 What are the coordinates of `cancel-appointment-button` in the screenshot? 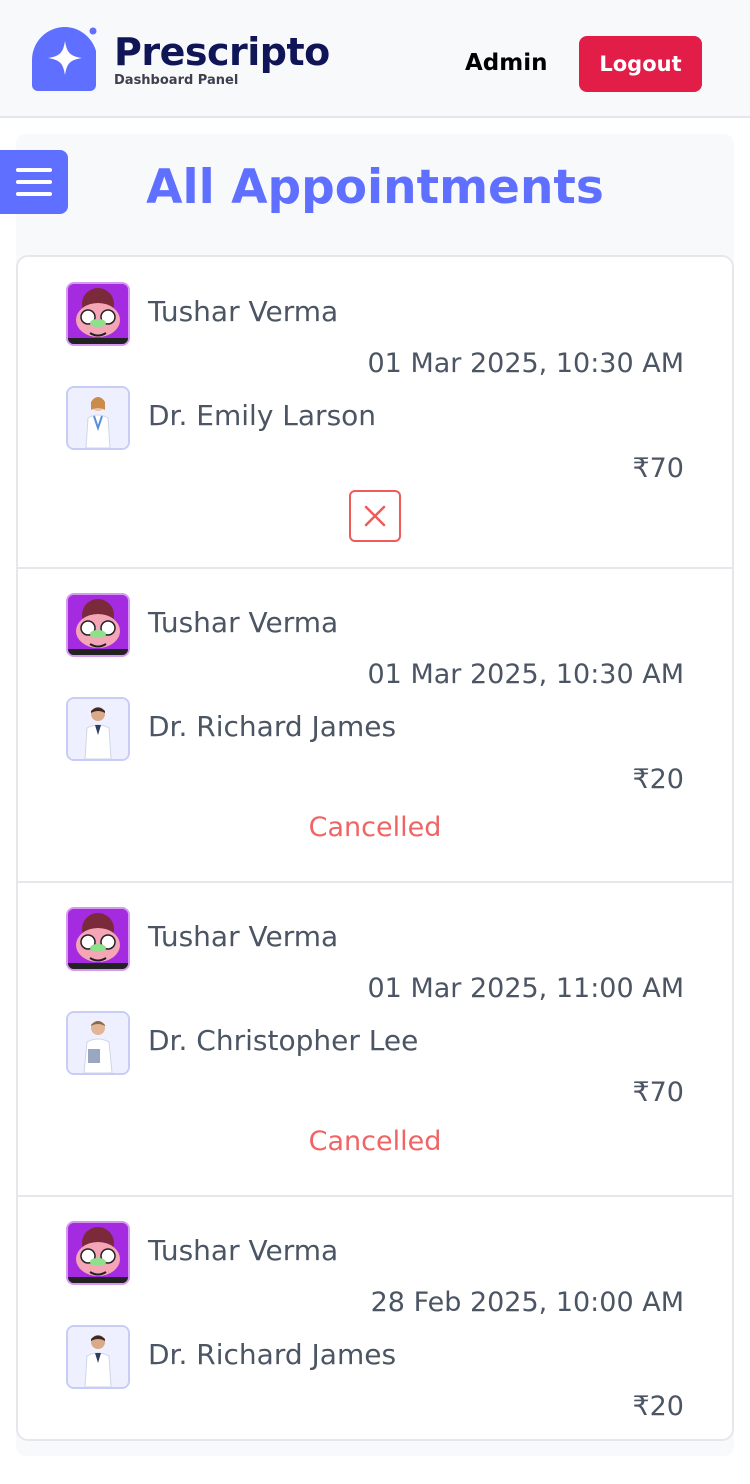 It's located at (375, 516).